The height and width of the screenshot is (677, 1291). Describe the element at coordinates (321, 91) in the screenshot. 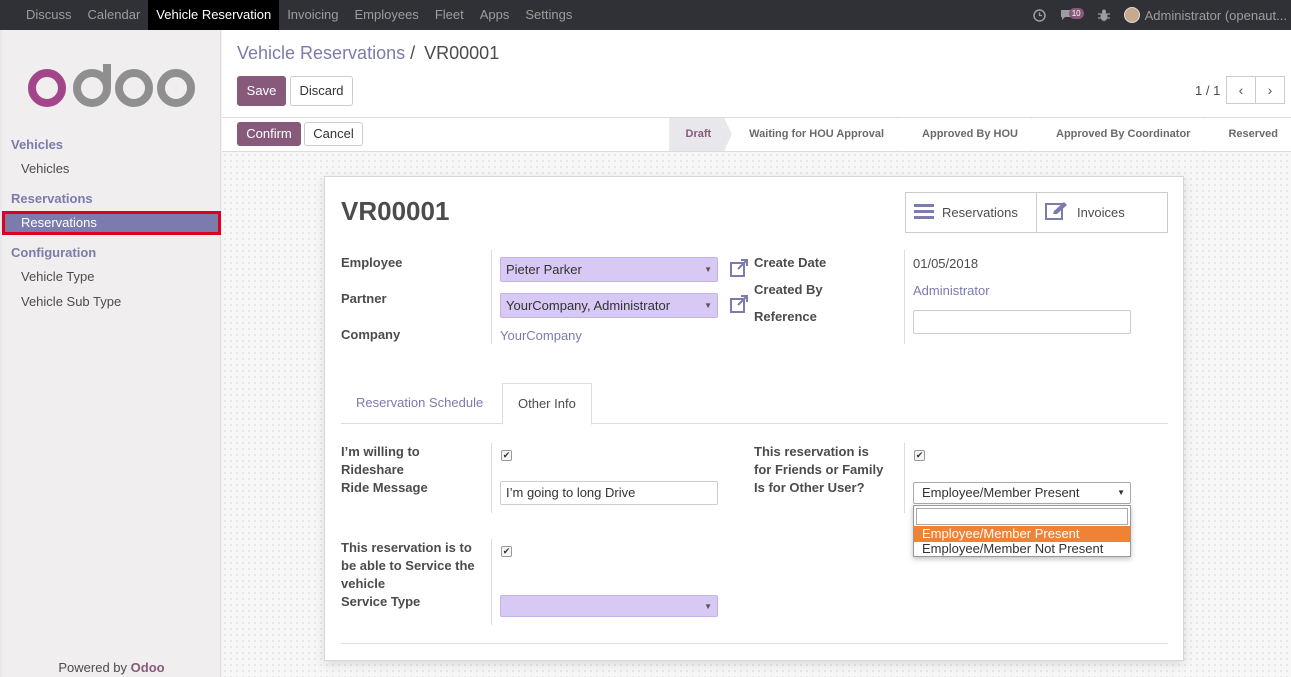

I see `discard-button: Discard` at that location.